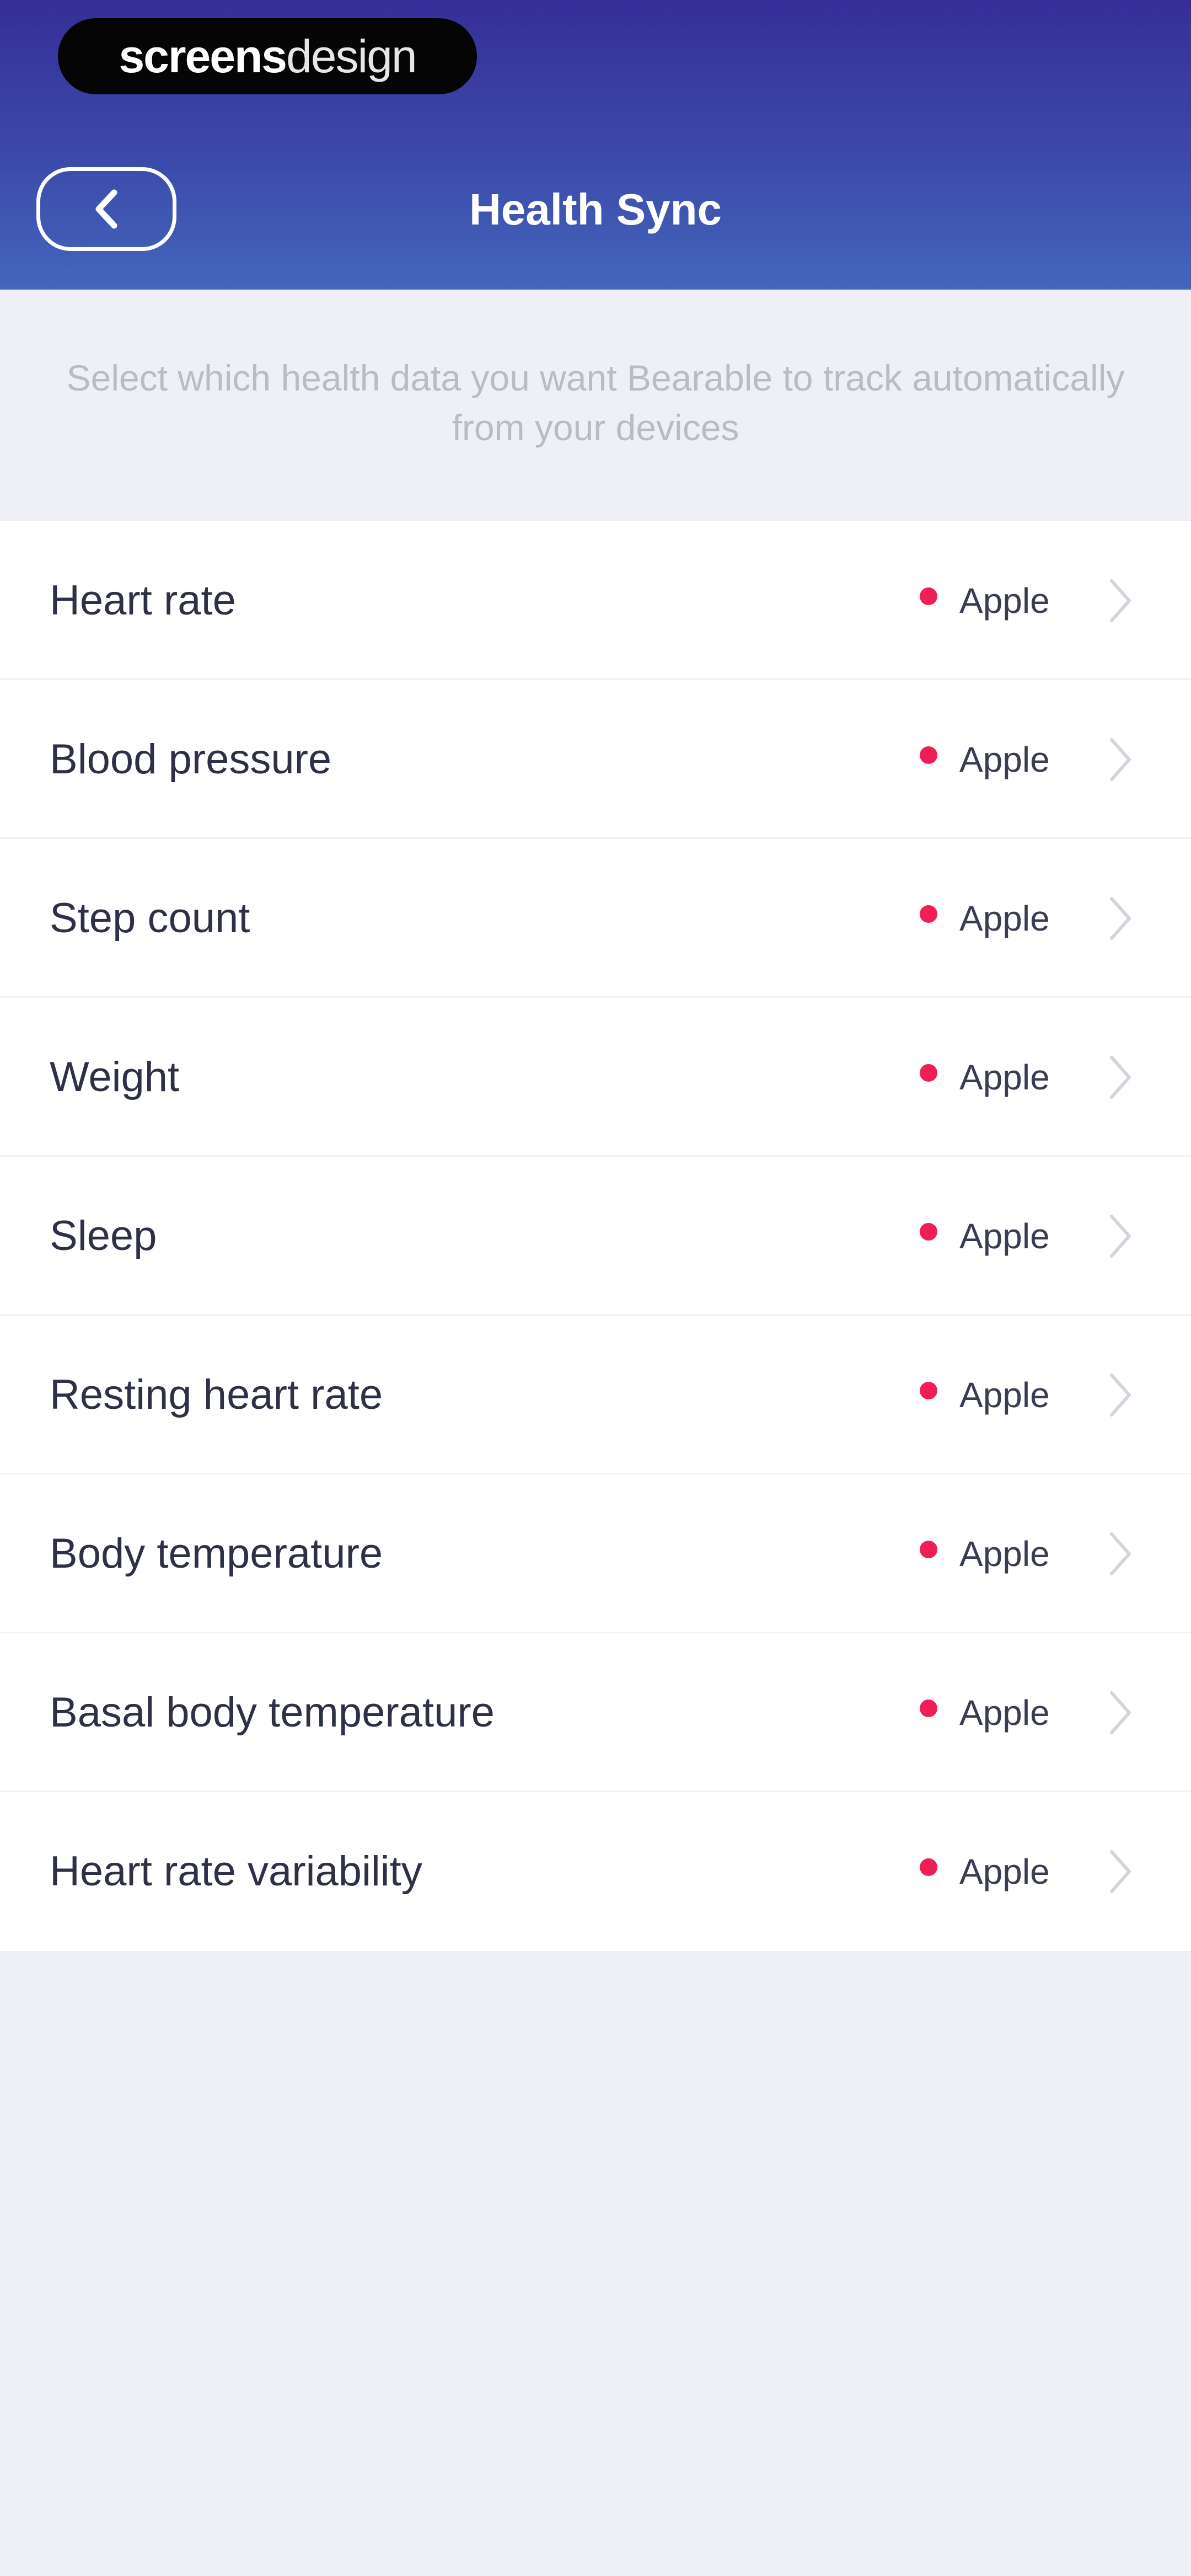 This screenshot has width=1191, height=2576. Describe the element at coordinates (216, 1394) in the screenshot. I see `item-label: Resting heart rate` at that location.